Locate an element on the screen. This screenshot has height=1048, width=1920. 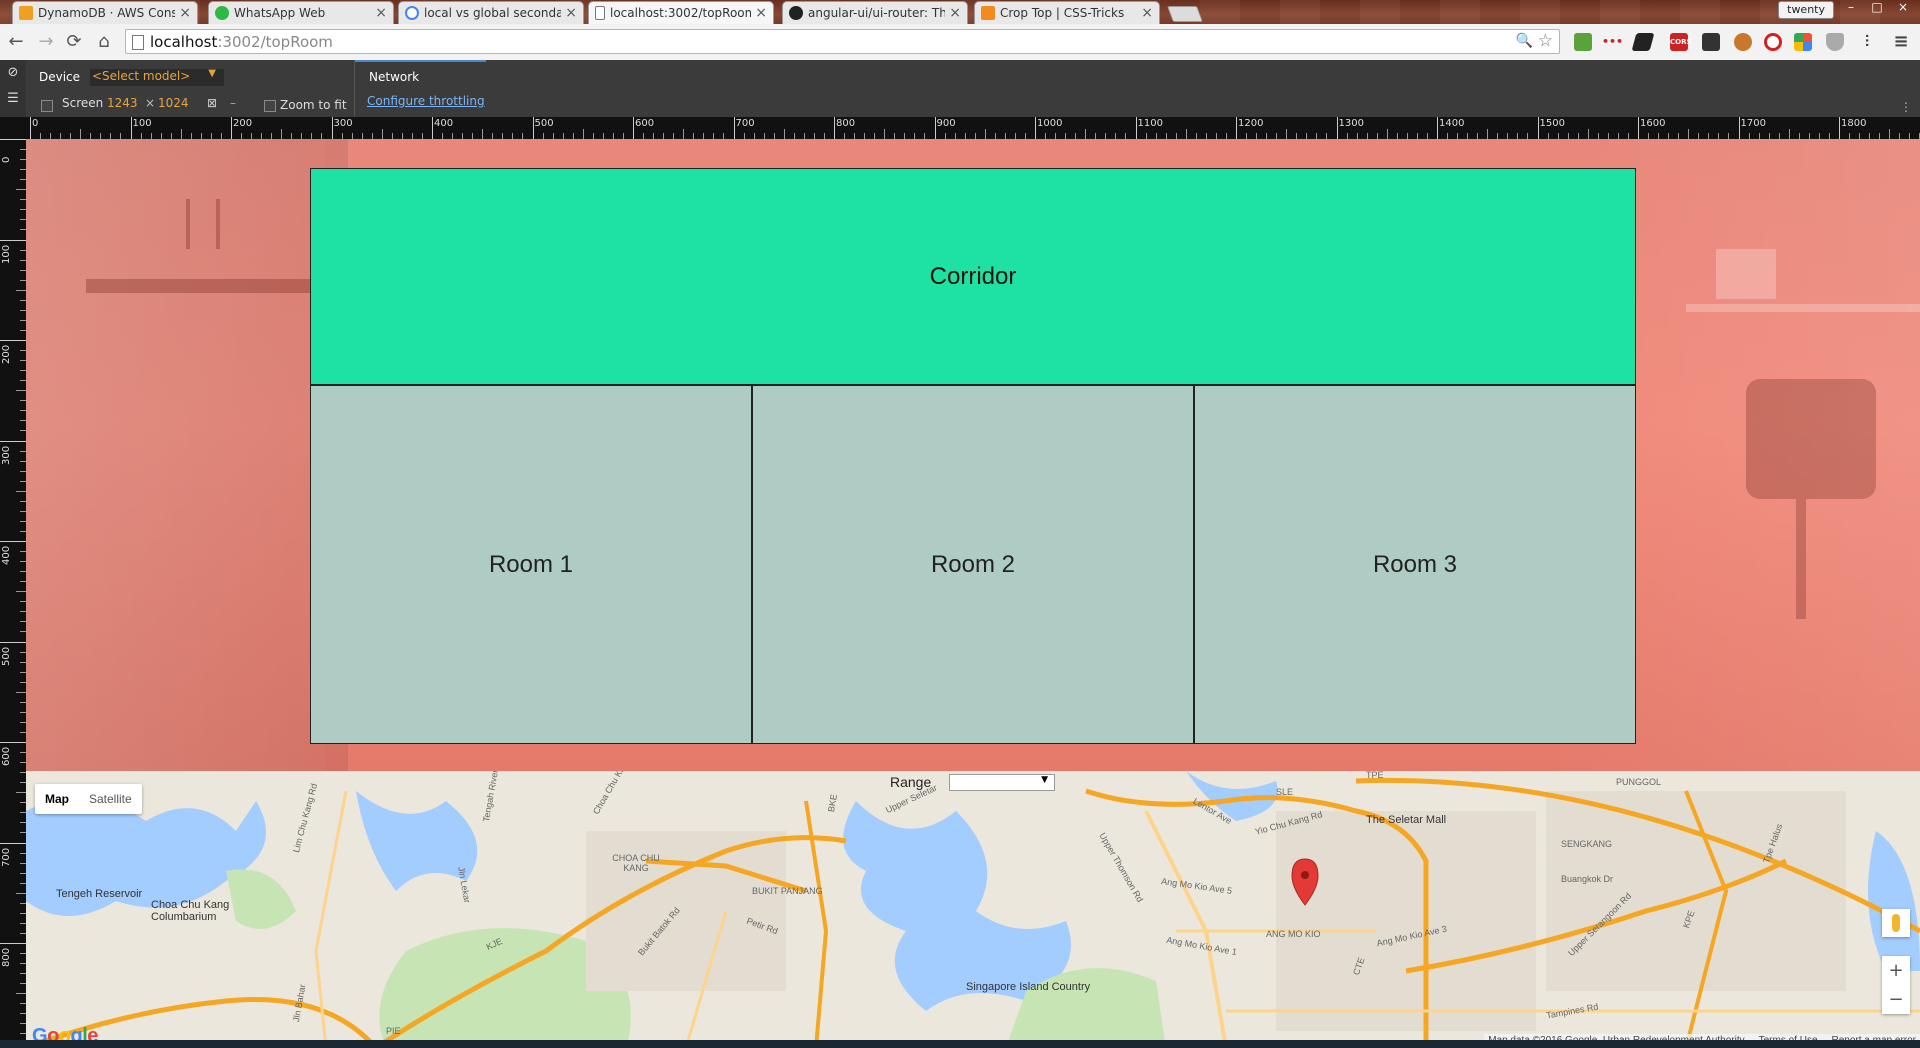
disable-icon: ⊘ is located at coordinates (13, 73).